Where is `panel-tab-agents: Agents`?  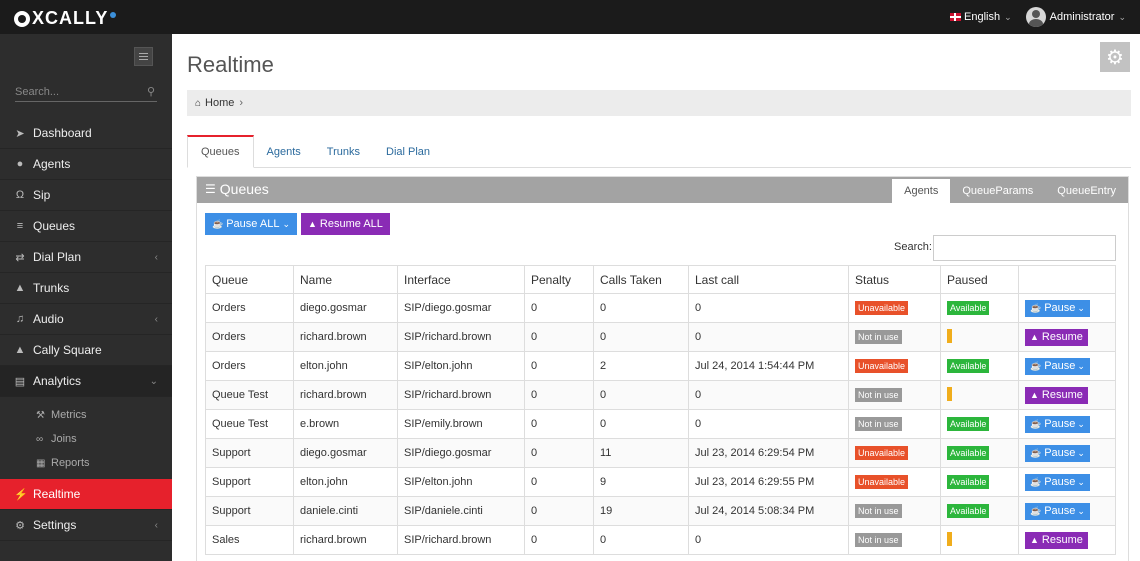
panel-tab-agents: Agents is located at coordinates (921, 191).